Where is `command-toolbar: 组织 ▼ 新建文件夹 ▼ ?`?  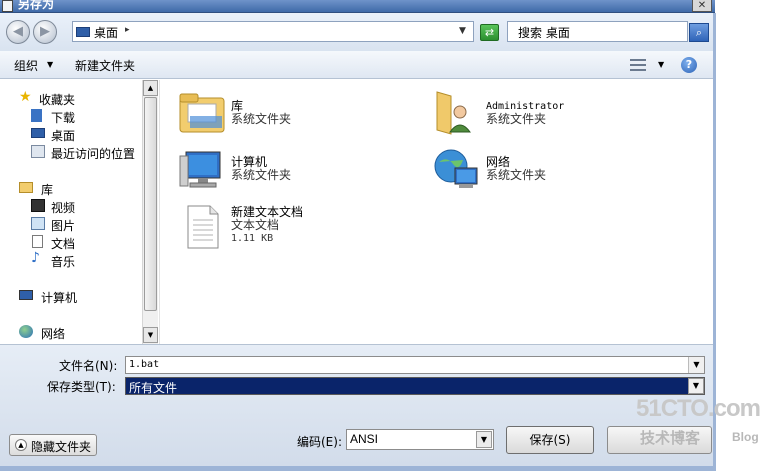 command-toolbar: 组织 ▼ 新建文件夹 ▼ ? is located at coordinates (356, 65).